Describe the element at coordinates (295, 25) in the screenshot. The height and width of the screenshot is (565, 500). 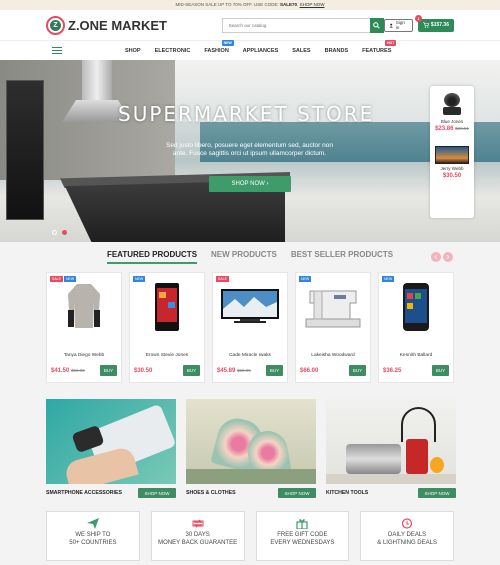
I see `search-input` at that location.